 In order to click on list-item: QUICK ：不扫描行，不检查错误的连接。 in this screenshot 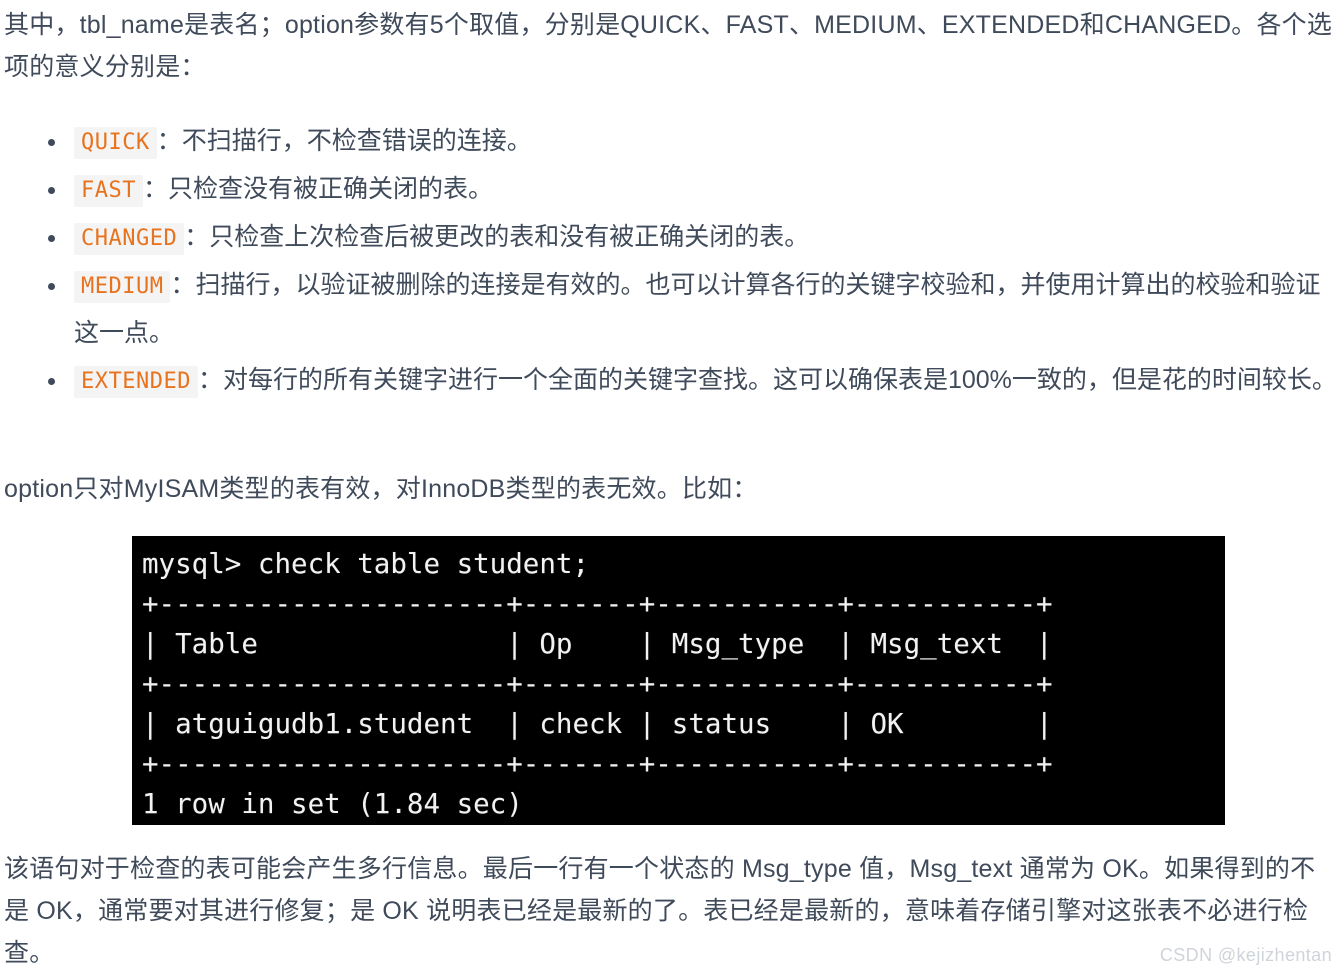, I will do `click(672, 142)`.